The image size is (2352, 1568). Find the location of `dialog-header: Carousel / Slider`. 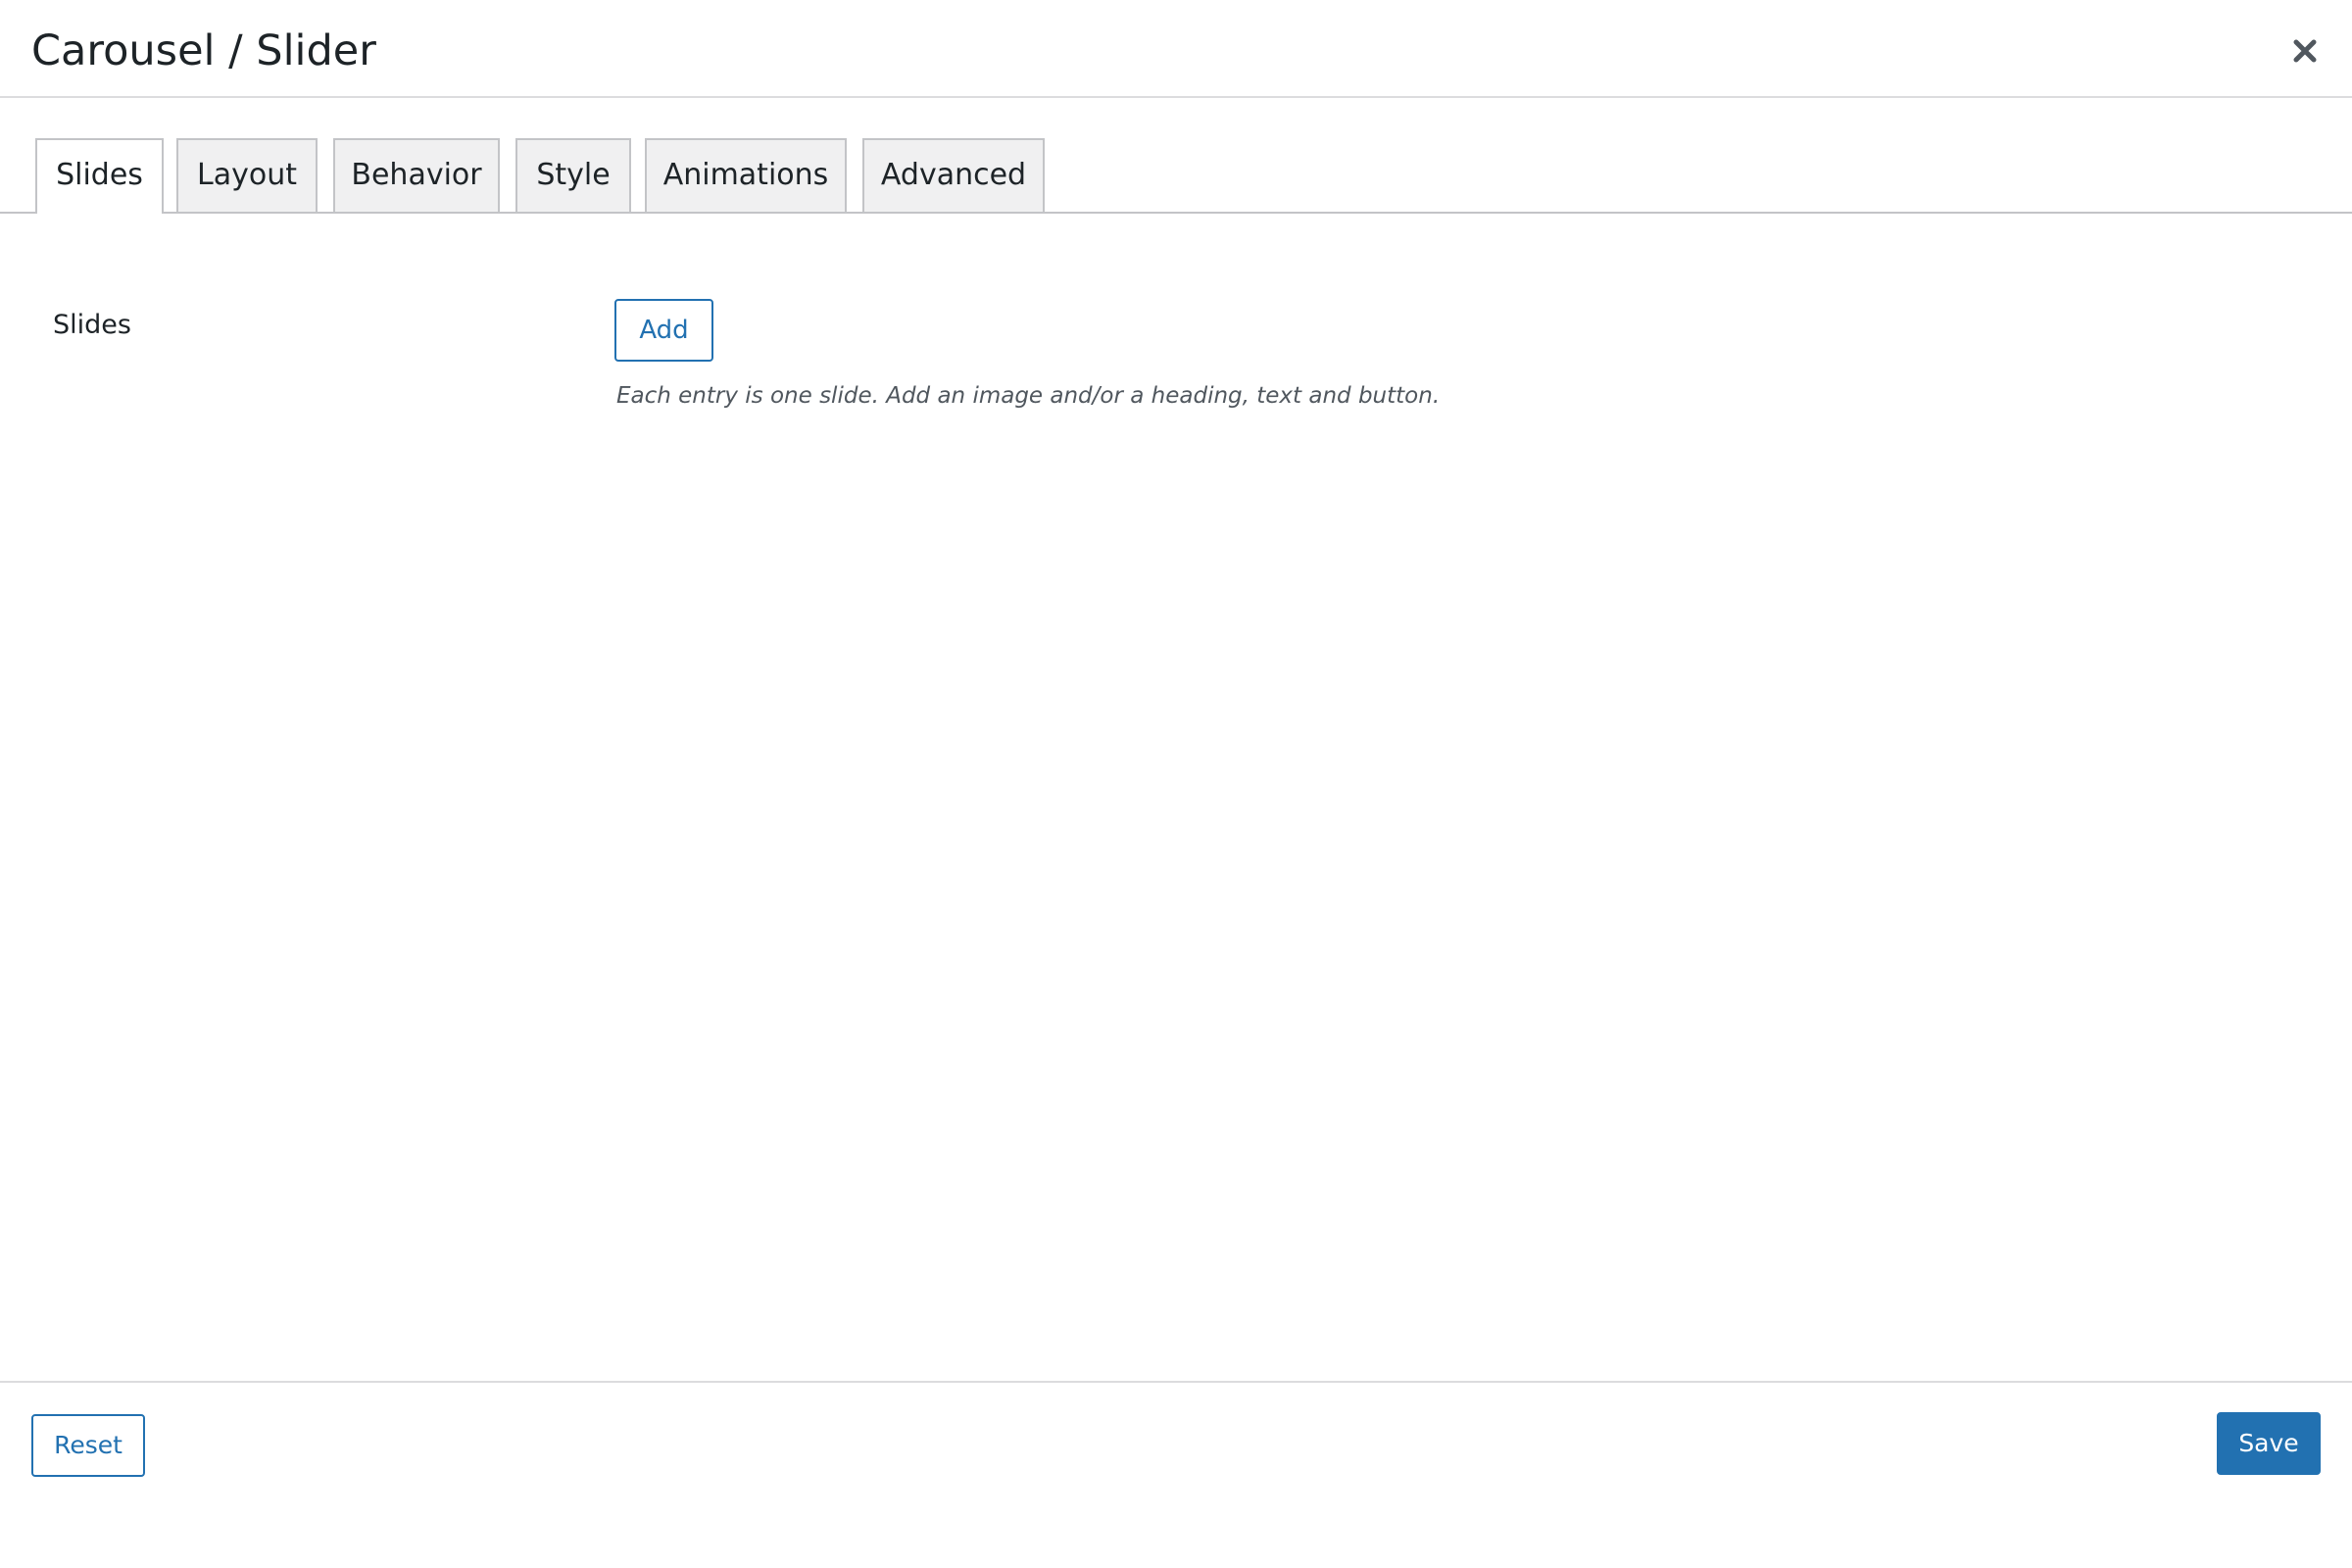

dialog-header: Carousel / Slider is located at coordinates (1176, 49).